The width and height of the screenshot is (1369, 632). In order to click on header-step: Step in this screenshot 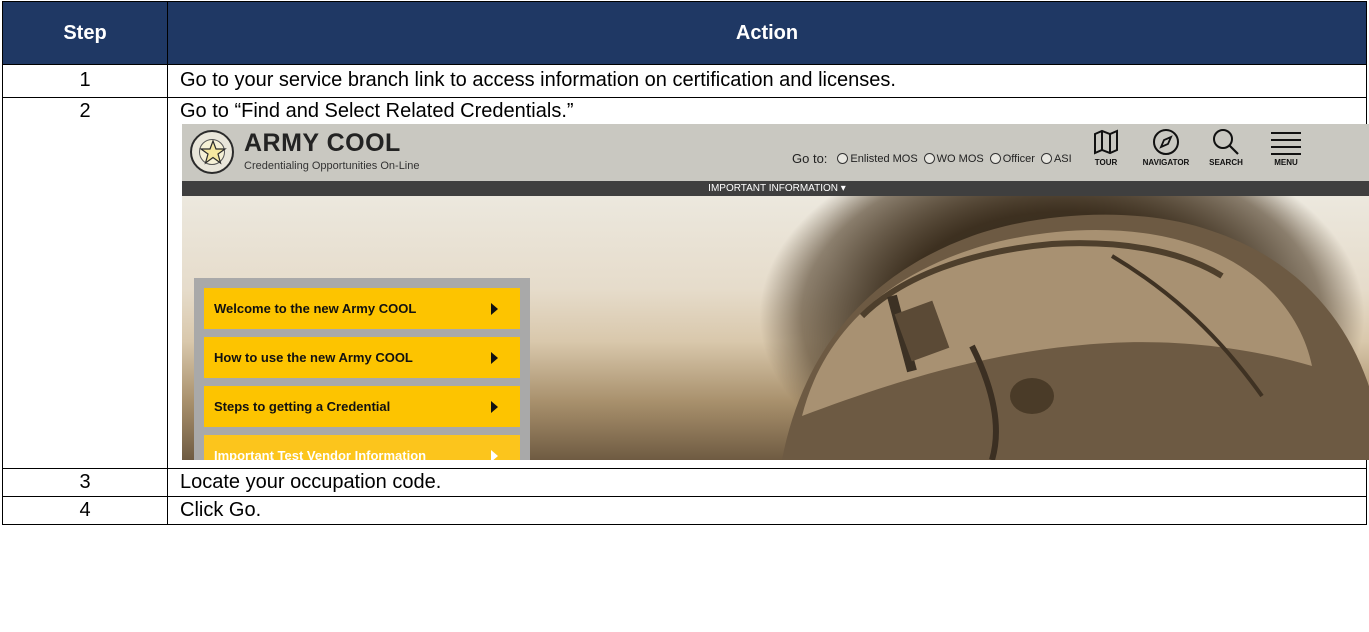, I will do `click(85, 33)`.